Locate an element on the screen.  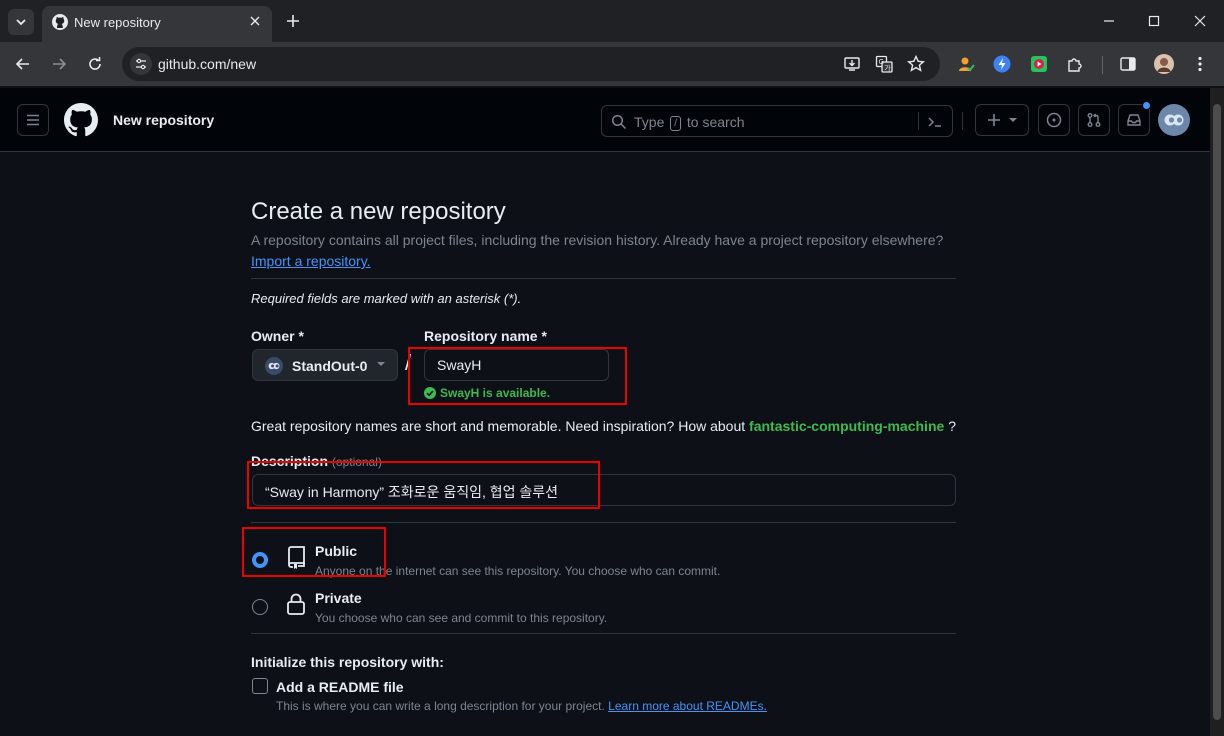
profile-avatar-icon is located at coordinates (1164, 64).